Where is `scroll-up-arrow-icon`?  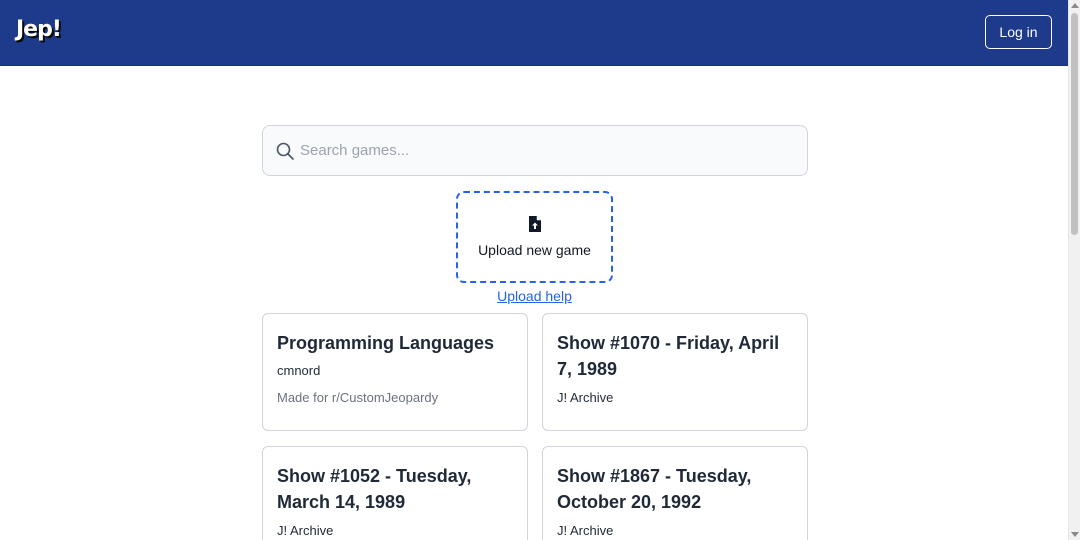
scroll-up-arrow-icon is located at coordinates (1075, 5).